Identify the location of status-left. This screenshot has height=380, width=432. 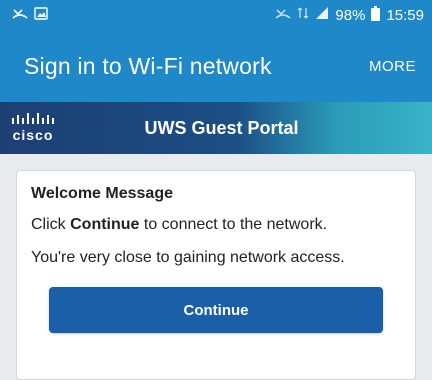
(30, 15).